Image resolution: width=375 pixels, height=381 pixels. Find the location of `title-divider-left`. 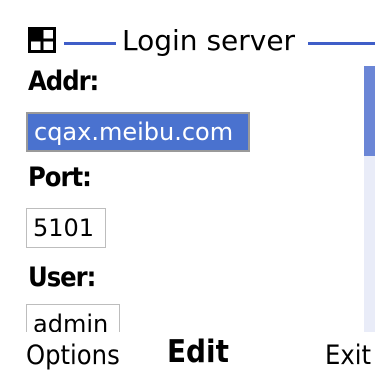

title-divider-left is located at coordinates (90, 43).